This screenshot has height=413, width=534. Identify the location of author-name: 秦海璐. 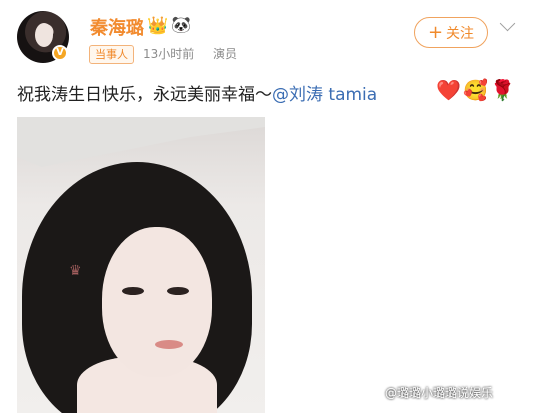
(117, 27).